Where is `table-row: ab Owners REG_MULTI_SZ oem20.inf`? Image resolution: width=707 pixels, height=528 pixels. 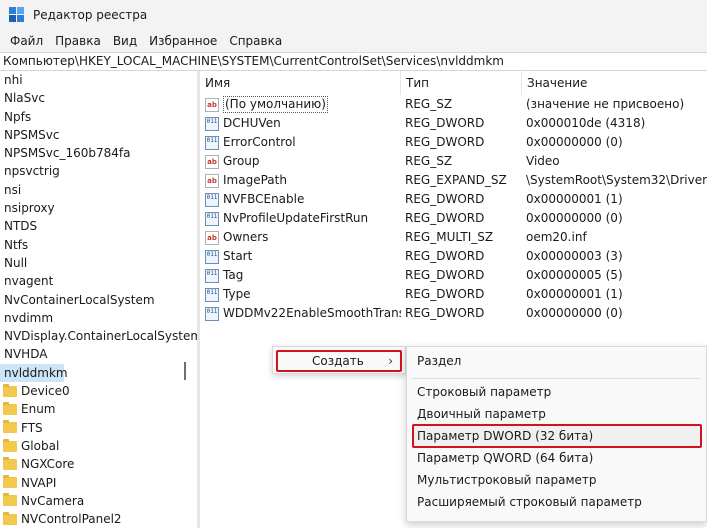
table-row: ab Owners REG_MULTI_SZ oem20.inf is located at coordinates (453, 237).